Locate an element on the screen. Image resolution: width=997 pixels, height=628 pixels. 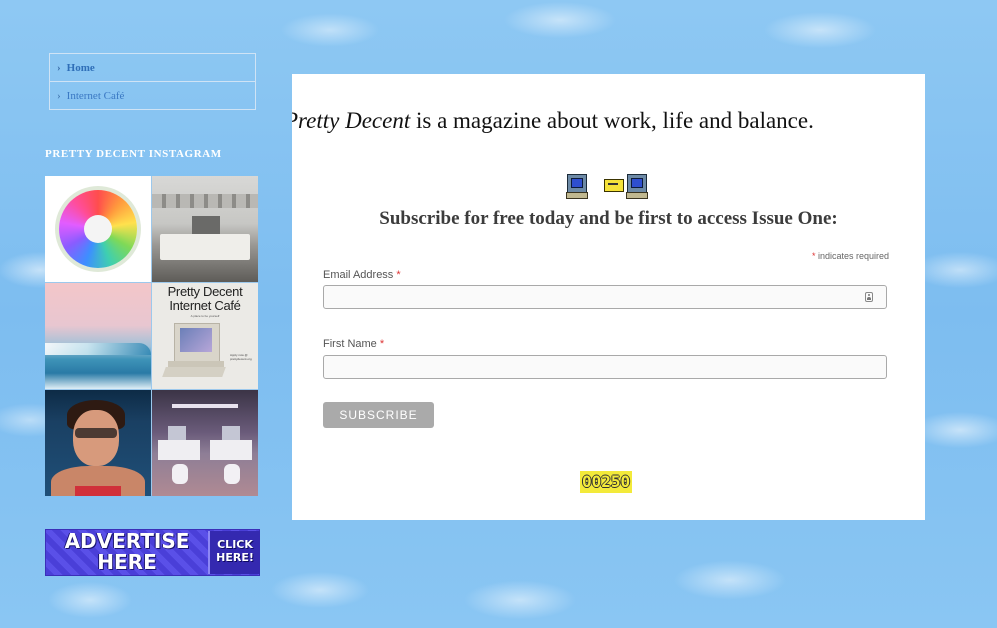
instagram-heading: PRETTY DECENT INSTAGRAM is located at coordinates (133, 154).